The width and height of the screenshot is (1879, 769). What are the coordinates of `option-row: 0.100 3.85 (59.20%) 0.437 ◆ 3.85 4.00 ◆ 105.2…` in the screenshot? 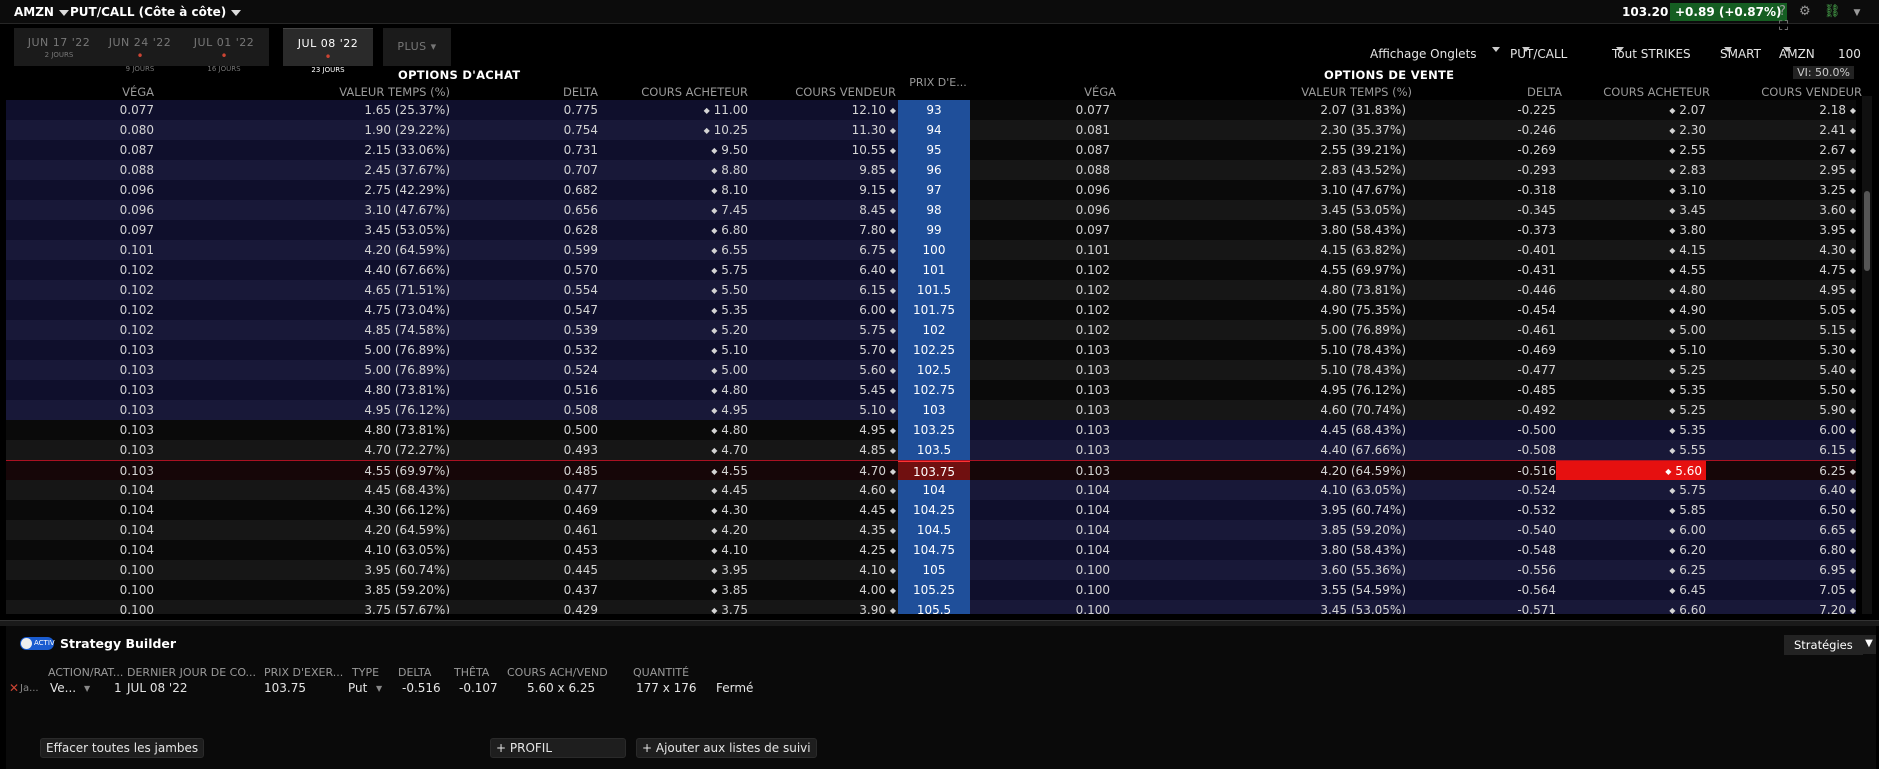 It's located at (931, 590).